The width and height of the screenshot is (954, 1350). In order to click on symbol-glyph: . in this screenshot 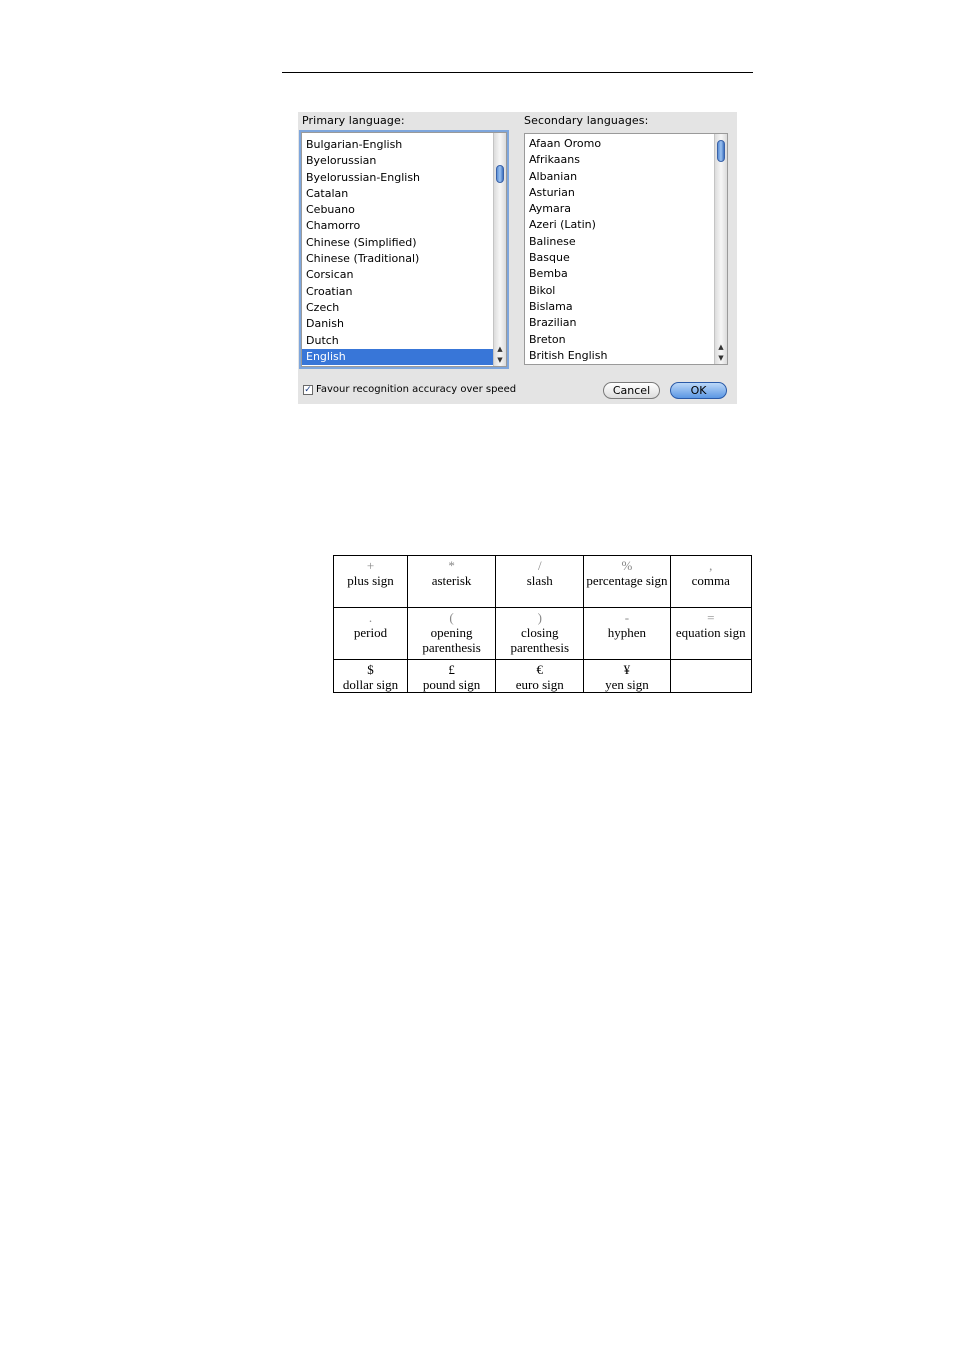, I will do `click(370, 617)`.